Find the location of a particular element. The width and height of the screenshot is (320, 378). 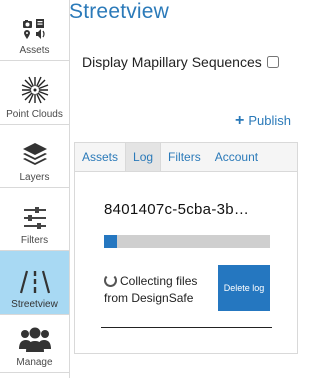

sidebar-item-layers: Layers is located at coordinates (34, 156).